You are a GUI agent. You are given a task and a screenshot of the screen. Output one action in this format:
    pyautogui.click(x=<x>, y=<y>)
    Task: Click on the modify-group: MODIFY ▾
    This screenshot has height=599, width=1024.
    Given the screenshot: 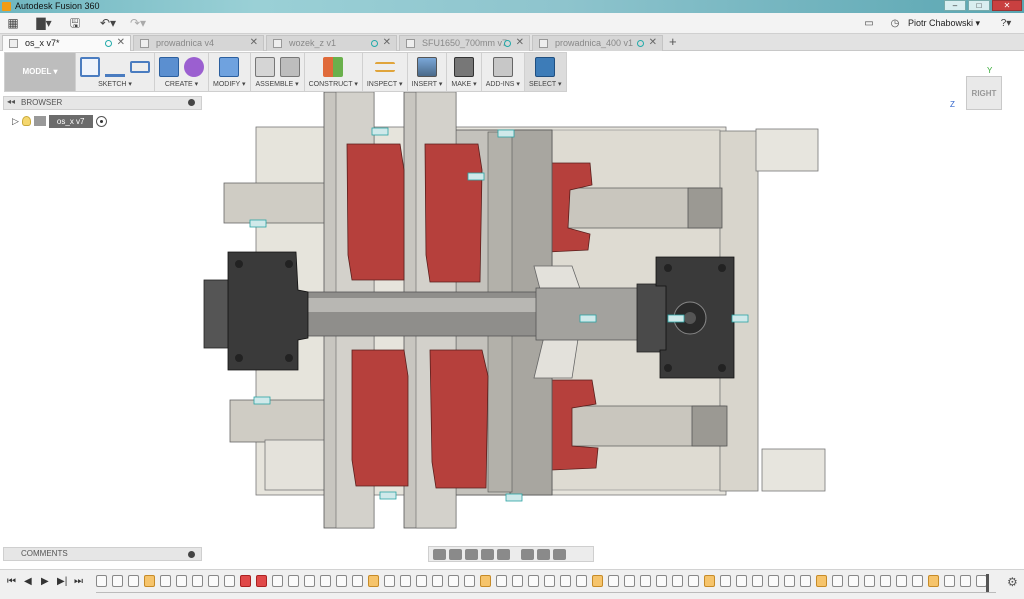 What is the action you would take?
    pyautogui.click(x=229, y=72)
    